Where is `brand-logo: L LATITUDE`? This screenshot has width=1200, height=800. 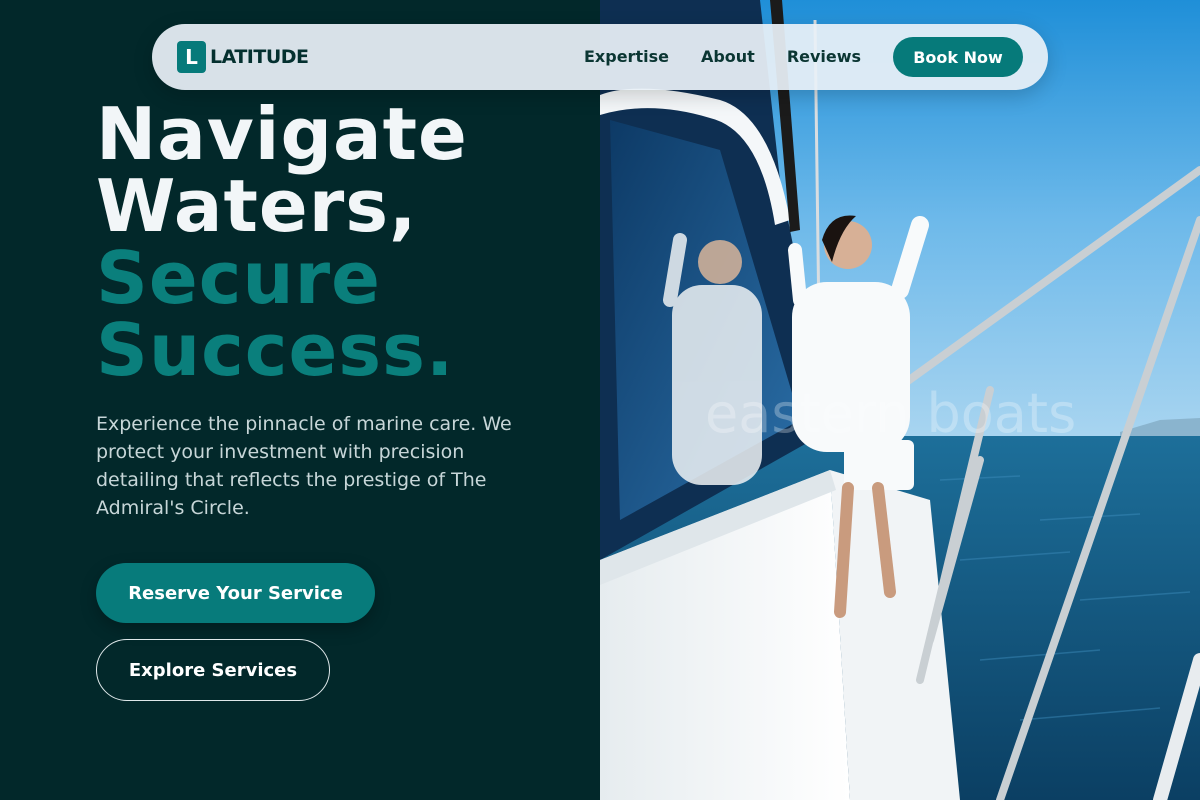 brand-logo: L LATITUDE is located at coordinates (243, 57).